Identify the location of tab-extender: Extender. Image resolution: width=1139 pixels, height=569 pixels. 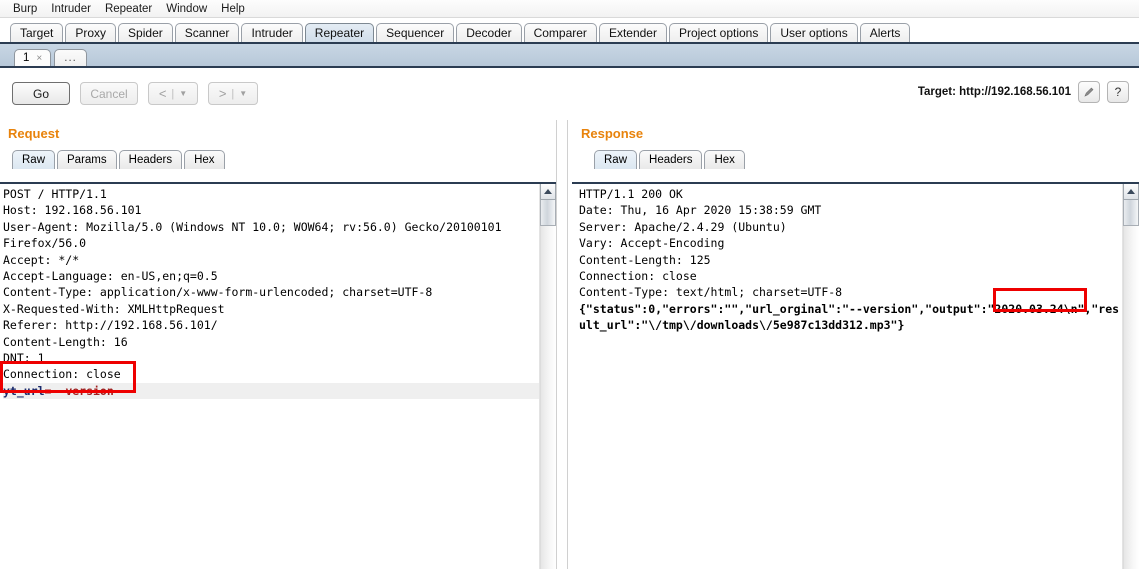
(632, 33).